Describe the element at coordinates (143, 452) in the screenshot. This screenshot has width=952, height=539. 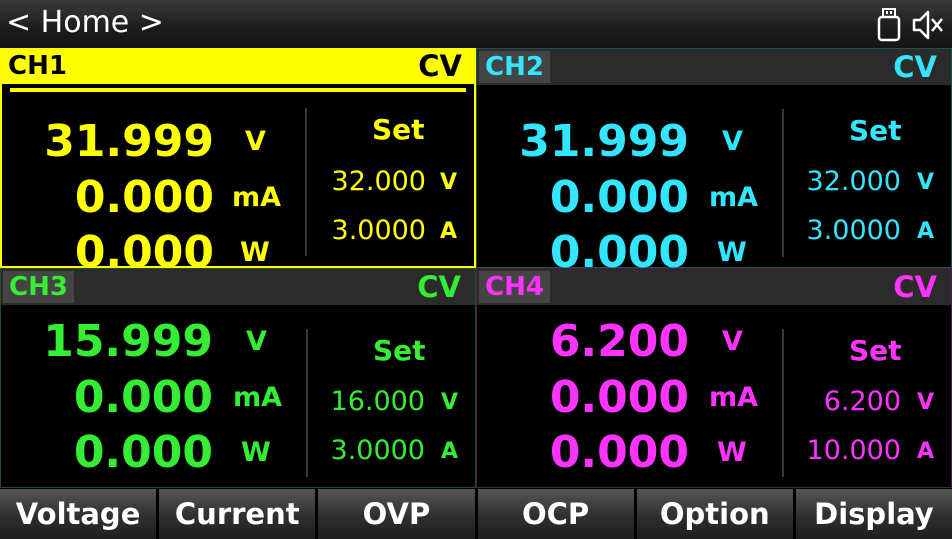
I see `channel-3-power: 0.000` at that location.